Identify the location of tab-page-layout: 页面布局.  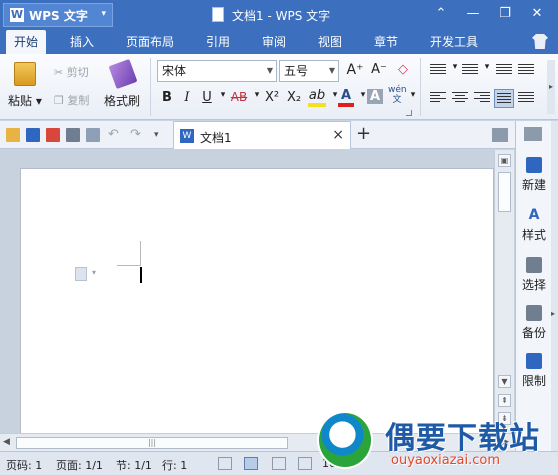
(150, 42).